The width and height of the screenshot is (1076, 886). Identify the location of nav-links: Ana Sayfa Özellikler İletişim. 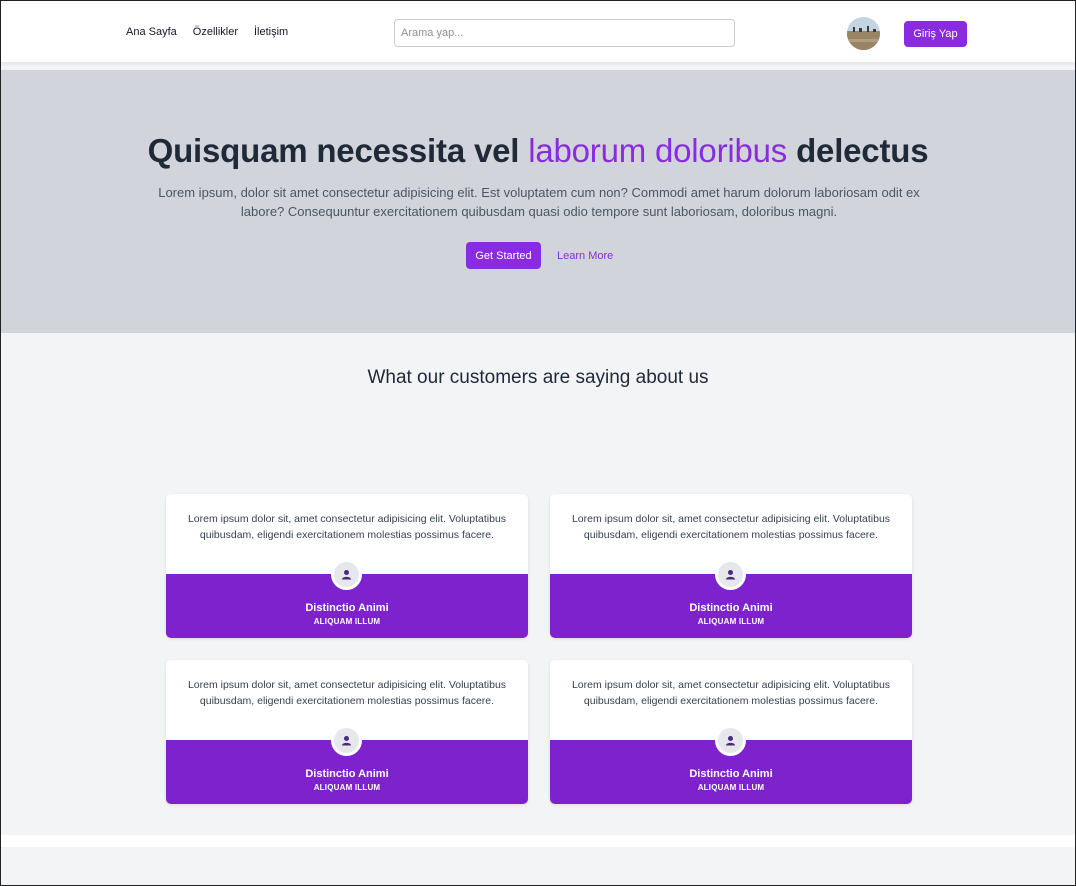
(207, 32).